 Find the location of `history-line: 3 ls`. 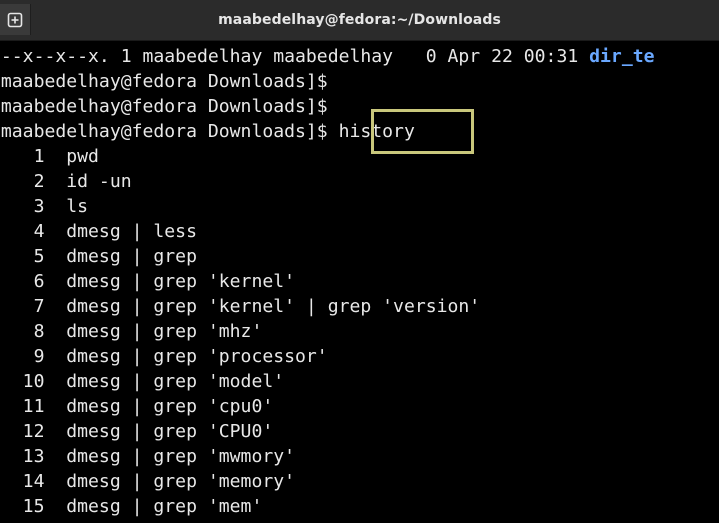

history-line: 3 ls is located at coordinates (61, 206).